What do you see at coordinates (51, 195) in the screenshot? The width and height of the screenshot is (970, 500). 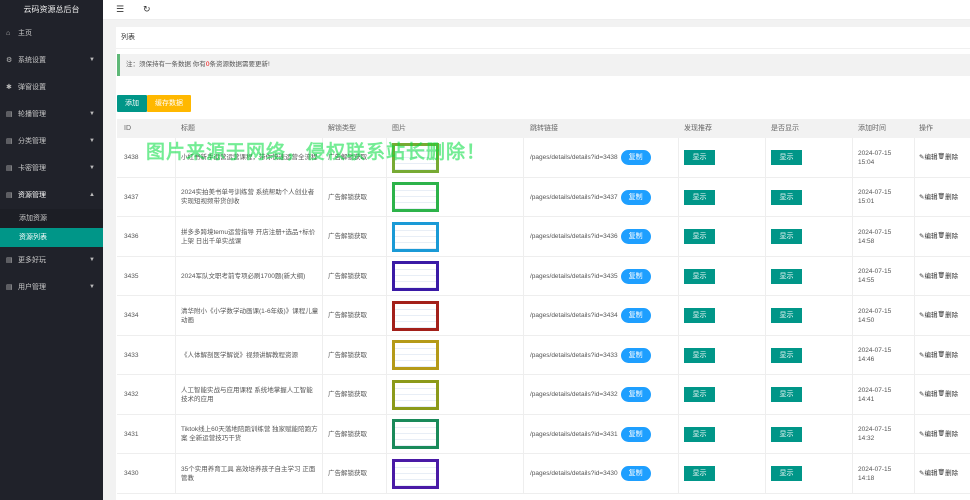 I see `sidebar-item: ▤ 资源管理 ▲` at bounding box center [51, 195].